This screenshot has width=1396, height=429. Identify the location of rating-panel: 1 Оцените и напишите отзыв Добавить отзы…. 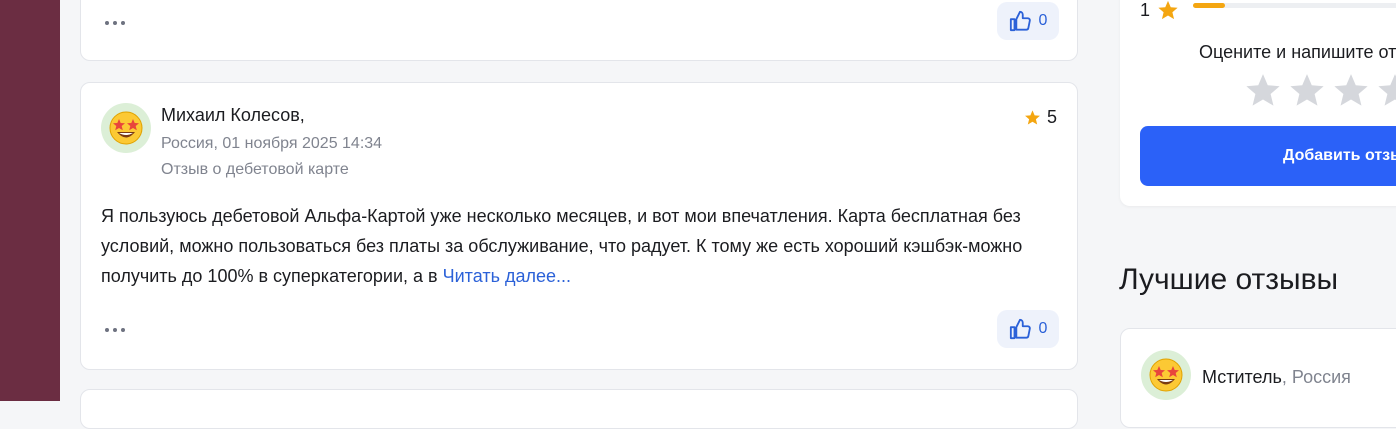
(1258, 103).